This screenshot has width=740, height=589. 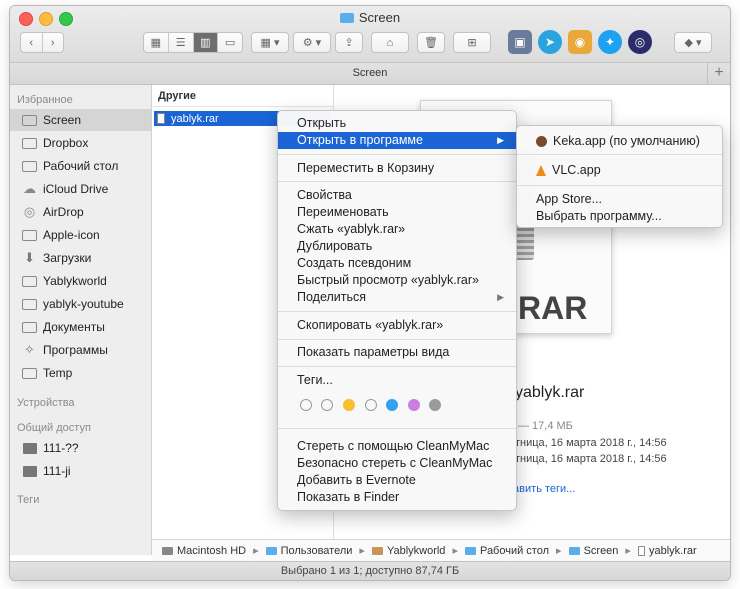 What do you see at coordinates (80, 373) in the screenshot?
I see `sidebar-item-temp: Temp` at bounding box center [80, 373].